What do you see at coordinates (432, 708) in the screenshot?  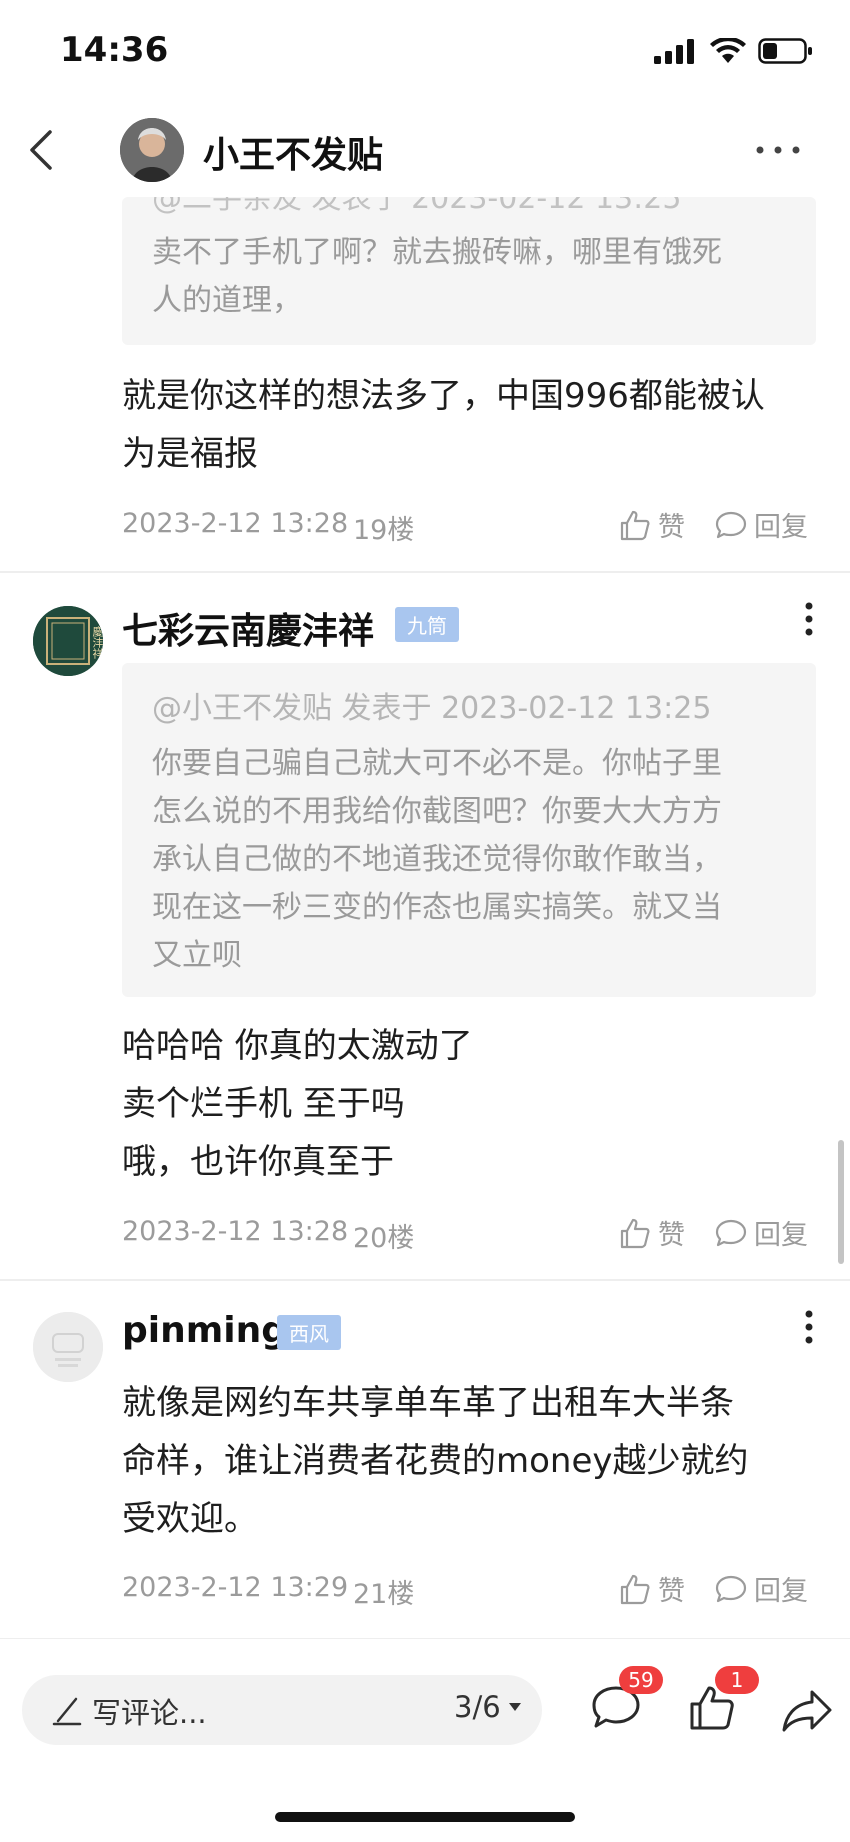 I see `quote-header: @小王不发贴 发表于 2023-02-12 13:25` at bounding box center [432, 708].